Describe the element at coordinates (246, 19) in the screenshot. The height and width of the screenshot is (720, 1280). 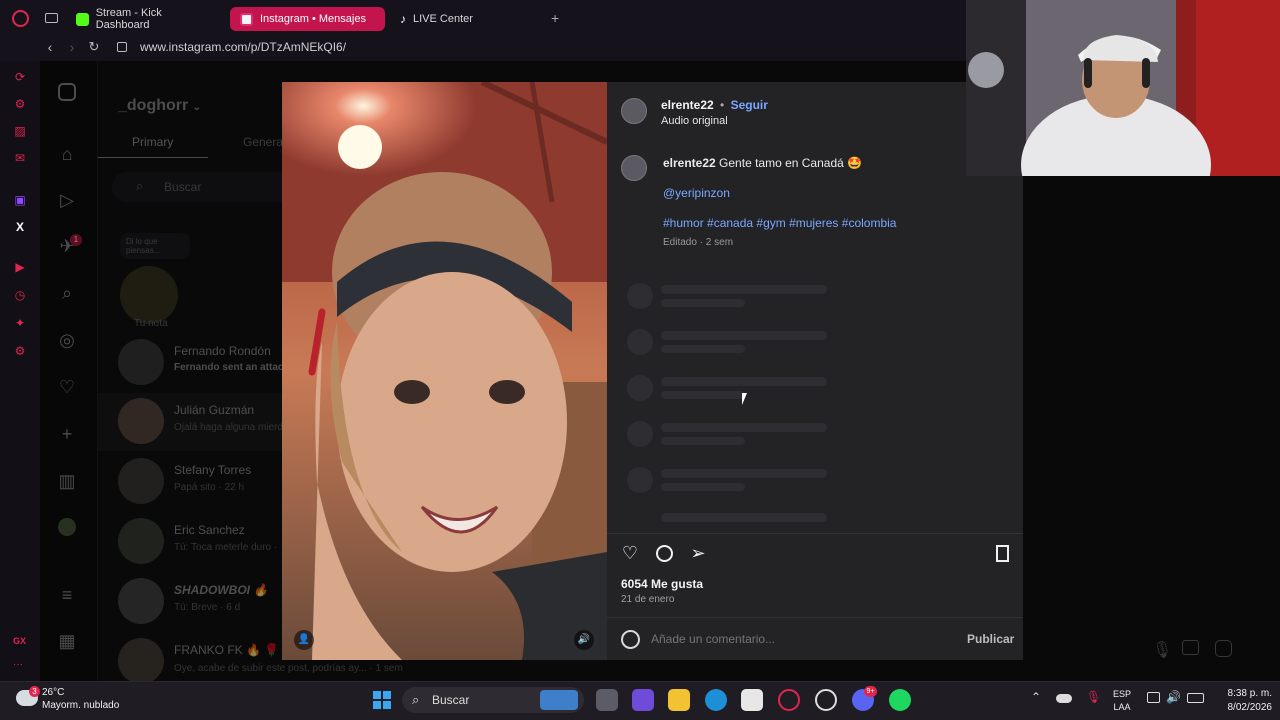
I see `instagram-icon` at that location.